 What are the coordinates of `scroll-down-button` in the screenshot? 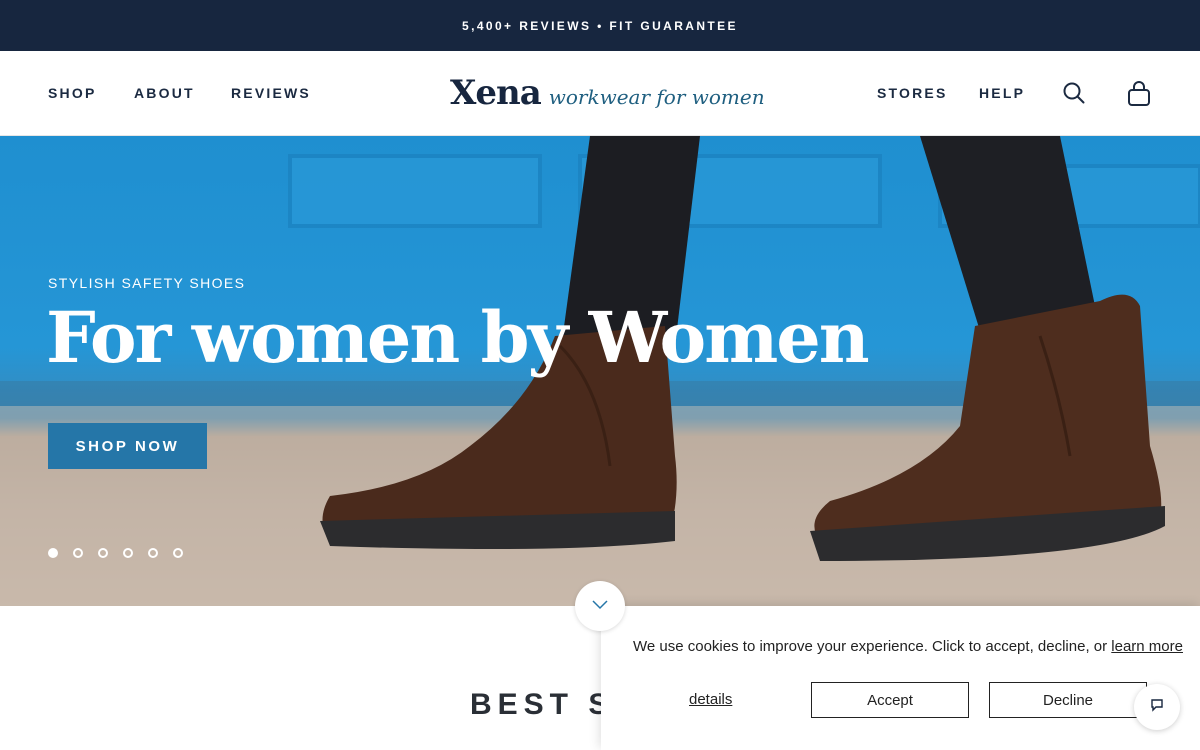 It's located at (600, 606).